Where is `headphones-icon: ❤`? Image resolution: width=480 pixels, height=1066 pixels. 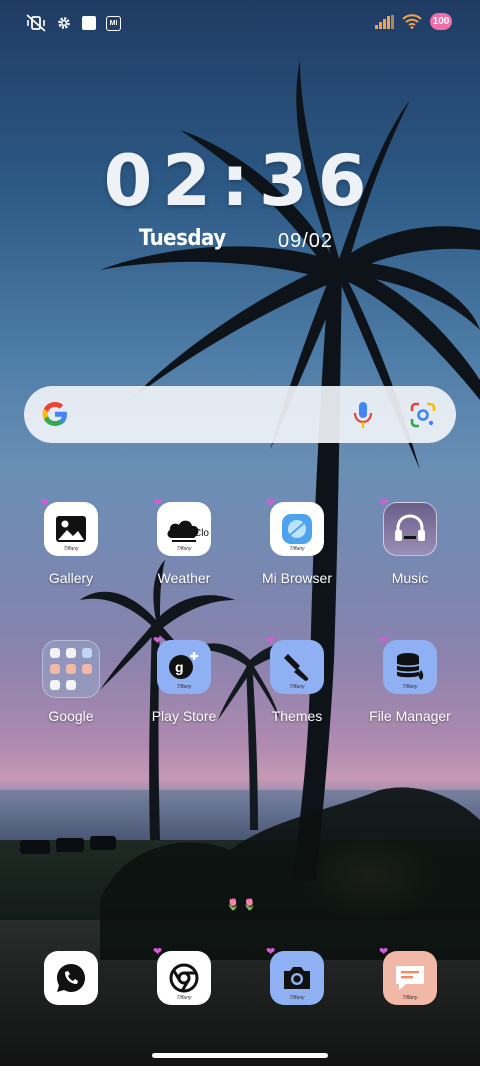
headphones-icon: ❤ is located at coordinates (408, 527).